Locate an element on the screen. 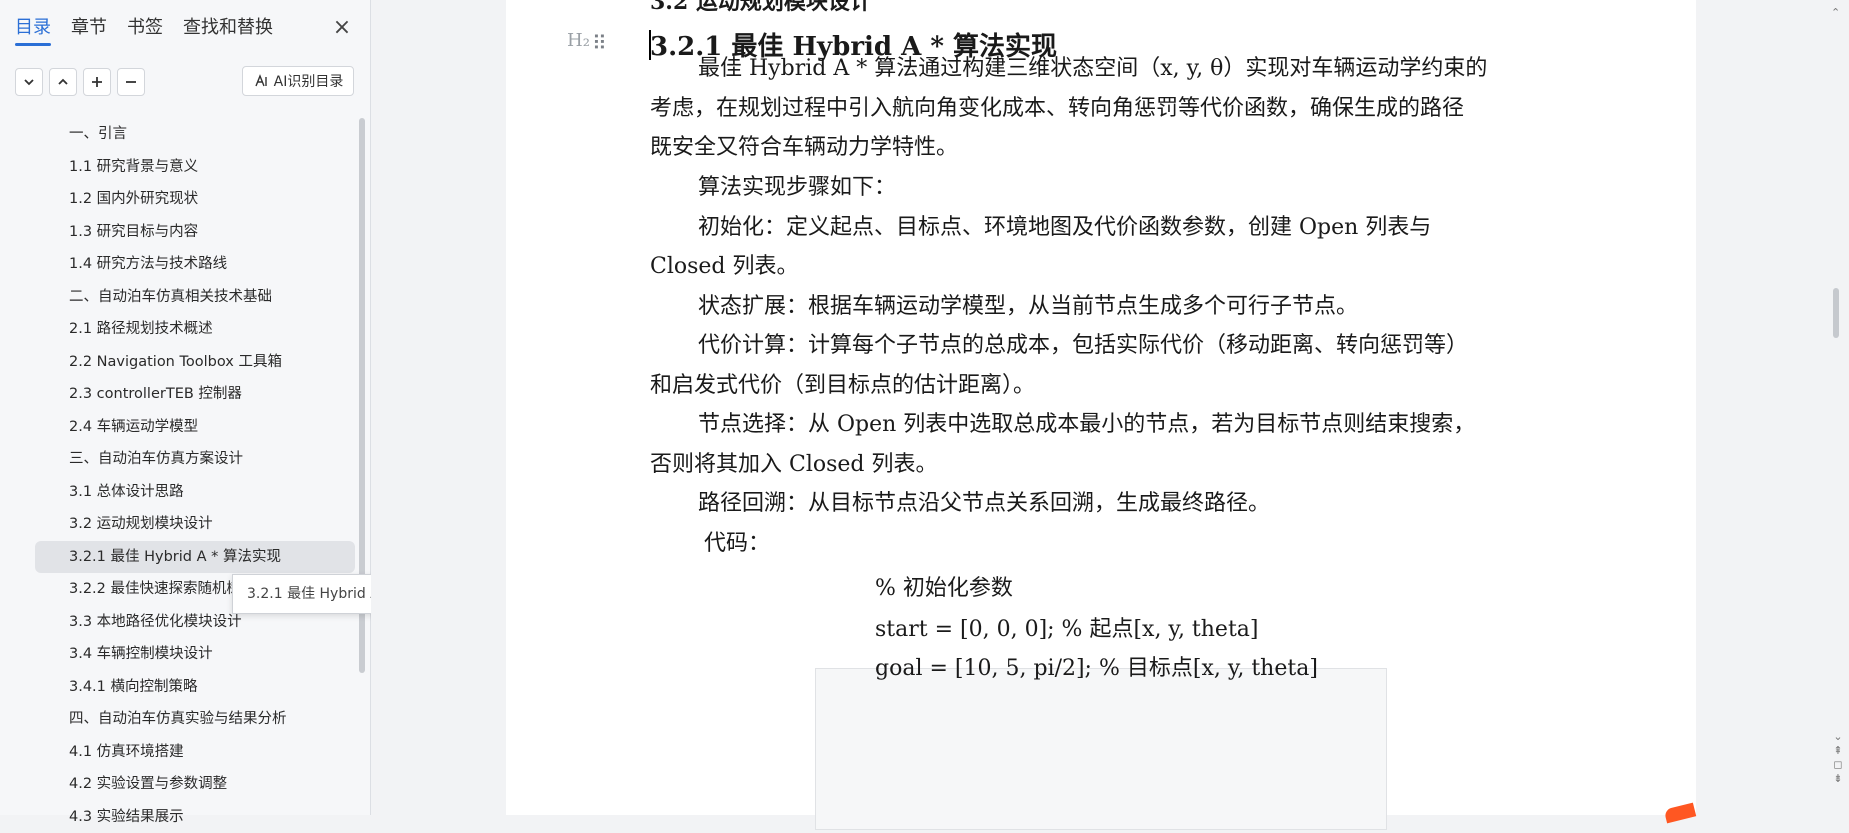  plus-icon is located at coordinates (97, 82).